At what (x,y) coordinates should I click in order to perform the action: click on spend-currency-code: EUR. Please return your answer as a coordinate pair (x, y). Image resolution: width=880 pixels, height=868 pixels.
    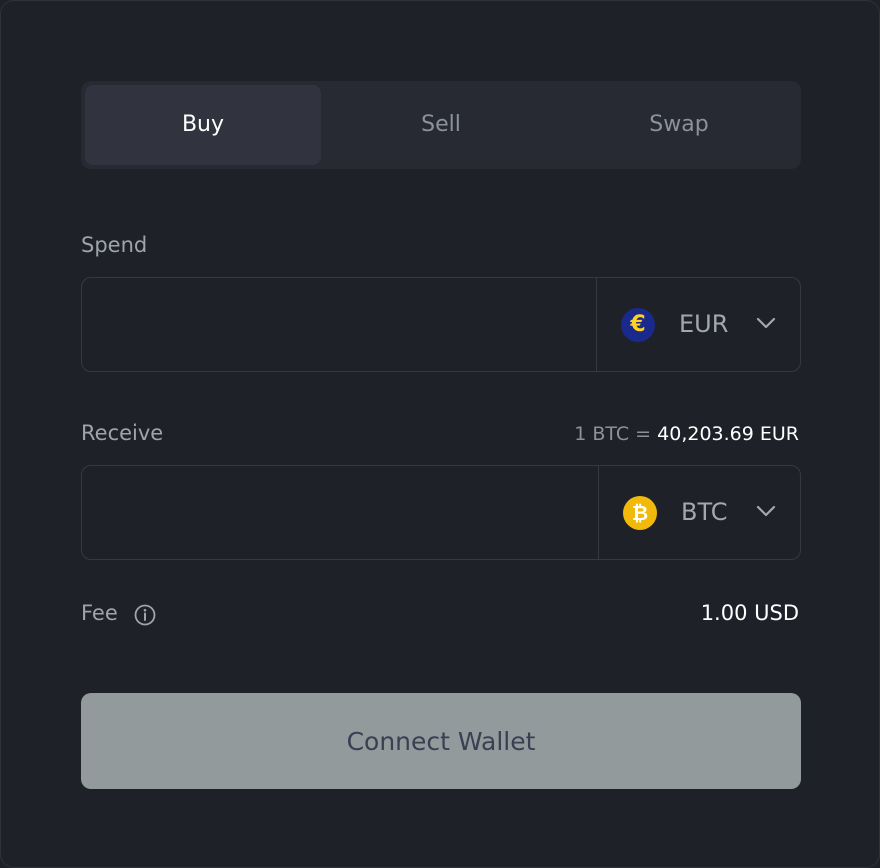
    Looking at the image, I should click on (704, 324).